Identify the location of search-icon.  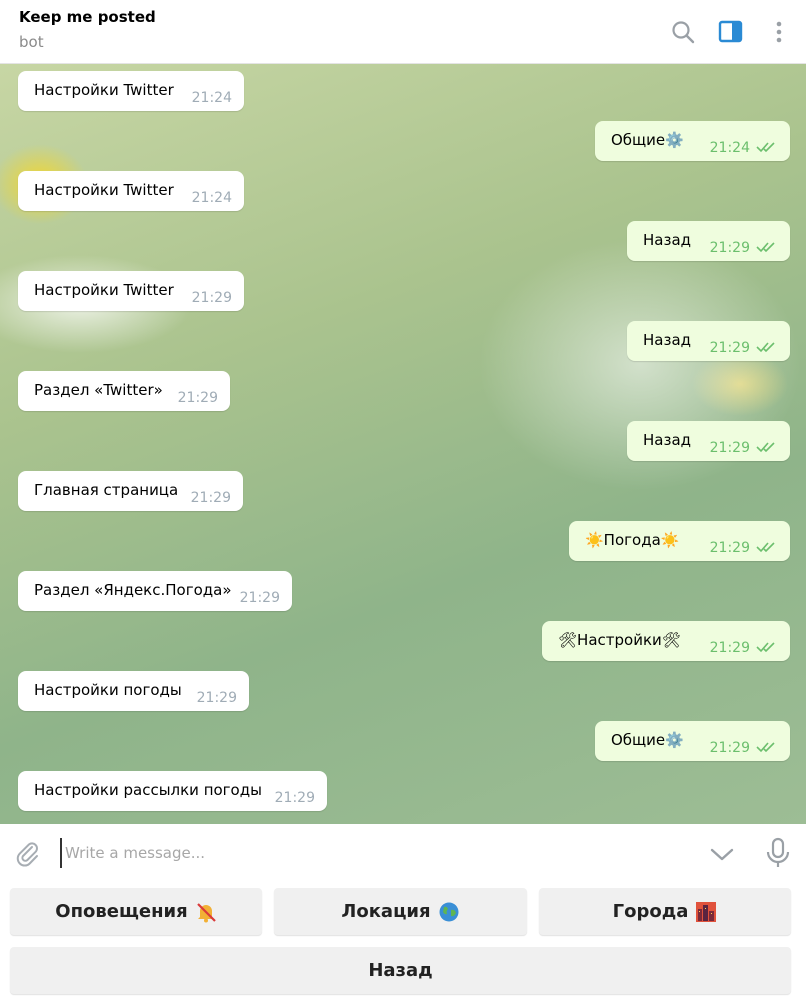
(683, 32).